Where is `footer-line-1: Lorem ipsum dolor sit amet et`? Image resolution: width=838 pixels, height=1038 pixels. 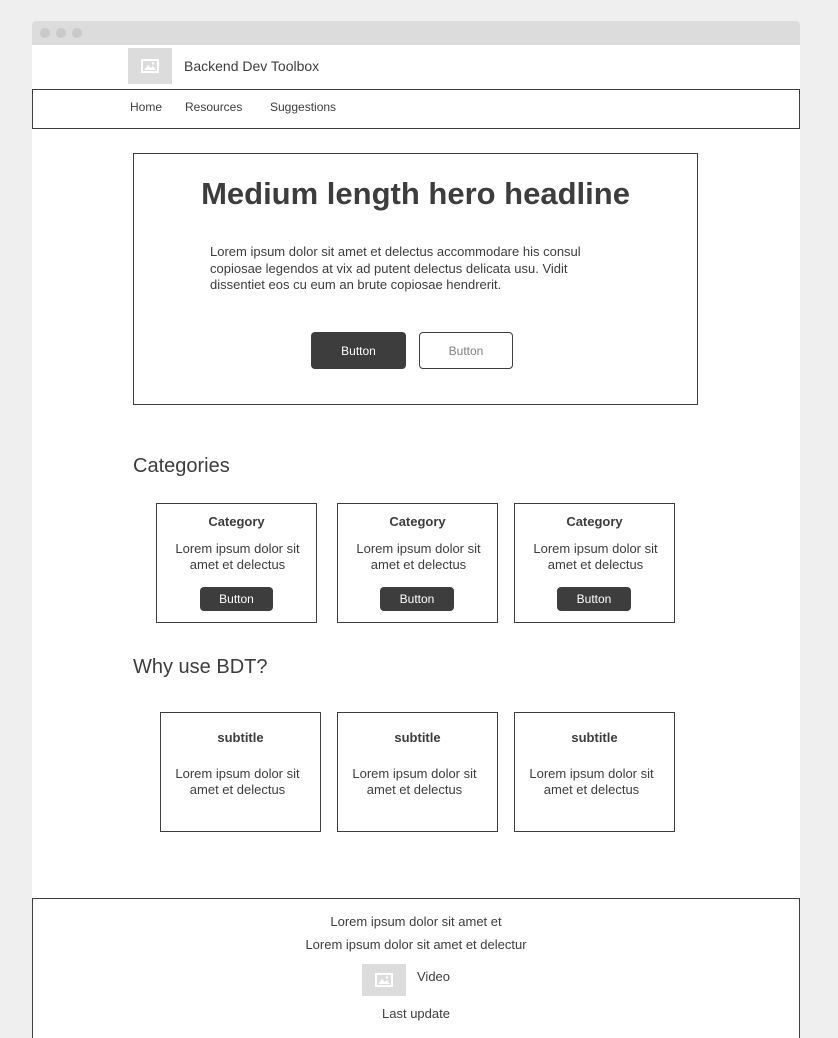
footer-line-1: Lorem ipsum dolor sit amet et is located at coordinates (416, 921).